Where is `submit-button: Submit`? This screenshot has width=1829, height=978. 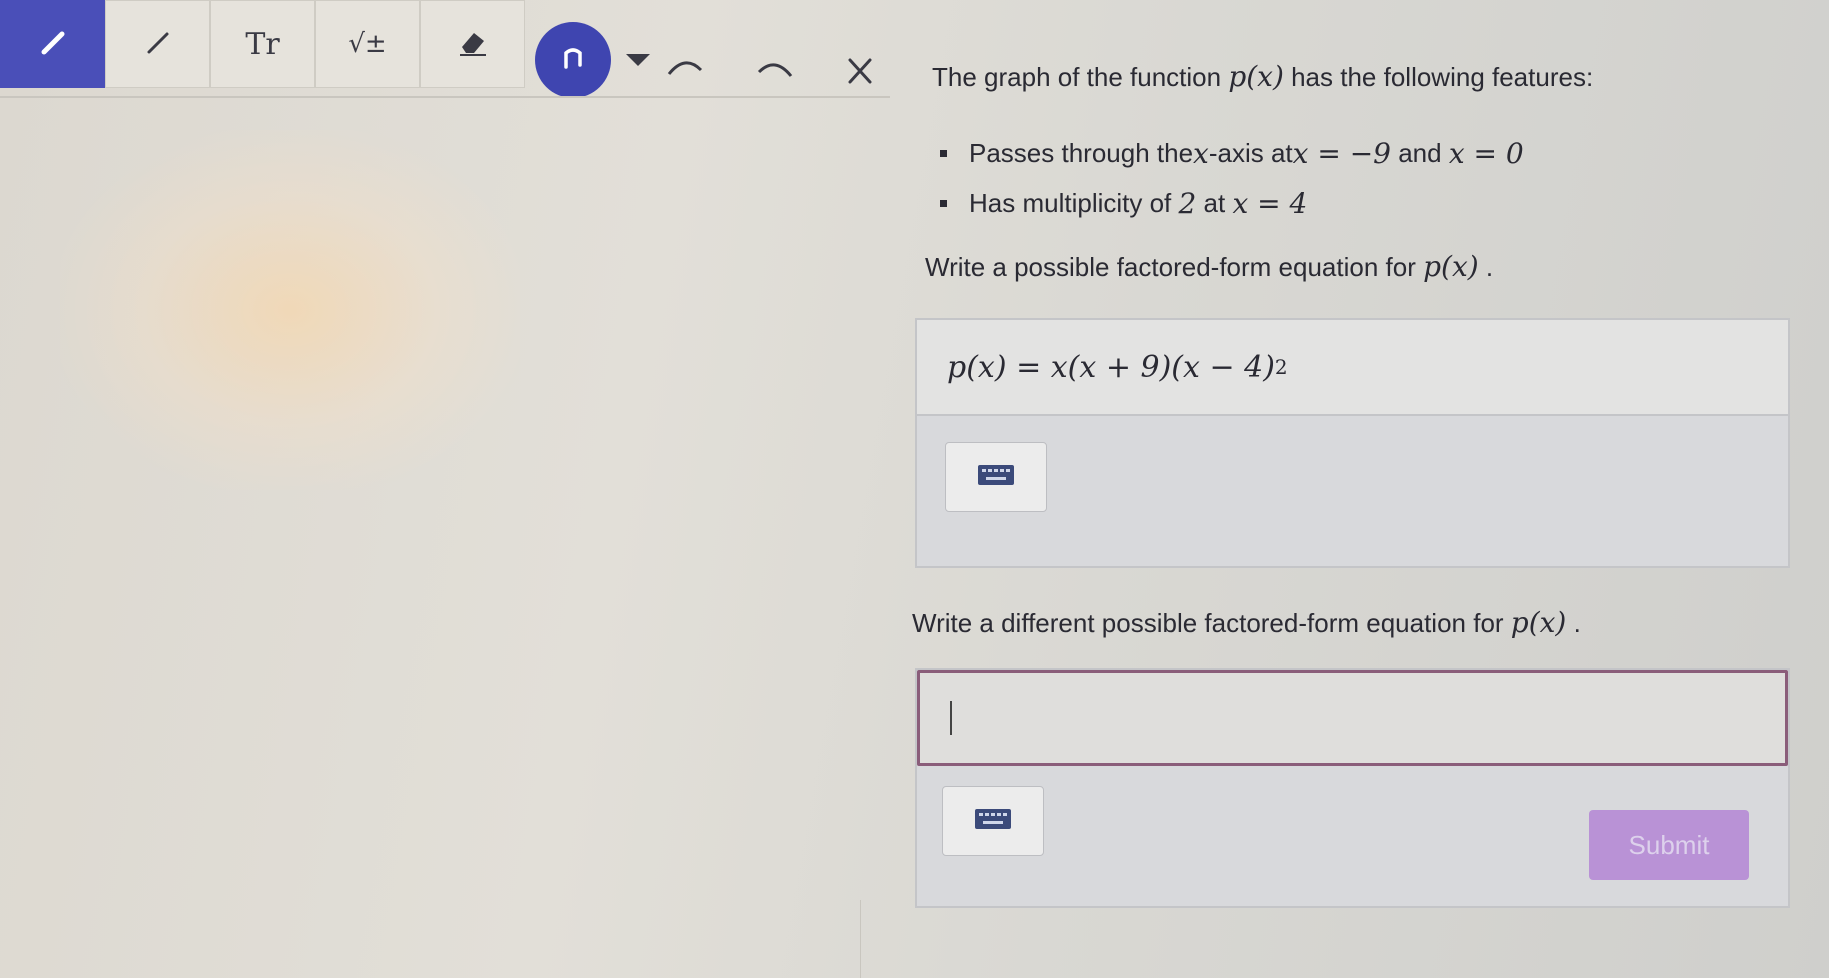 submit-button: Submit is located at coordinates (1669, 845).